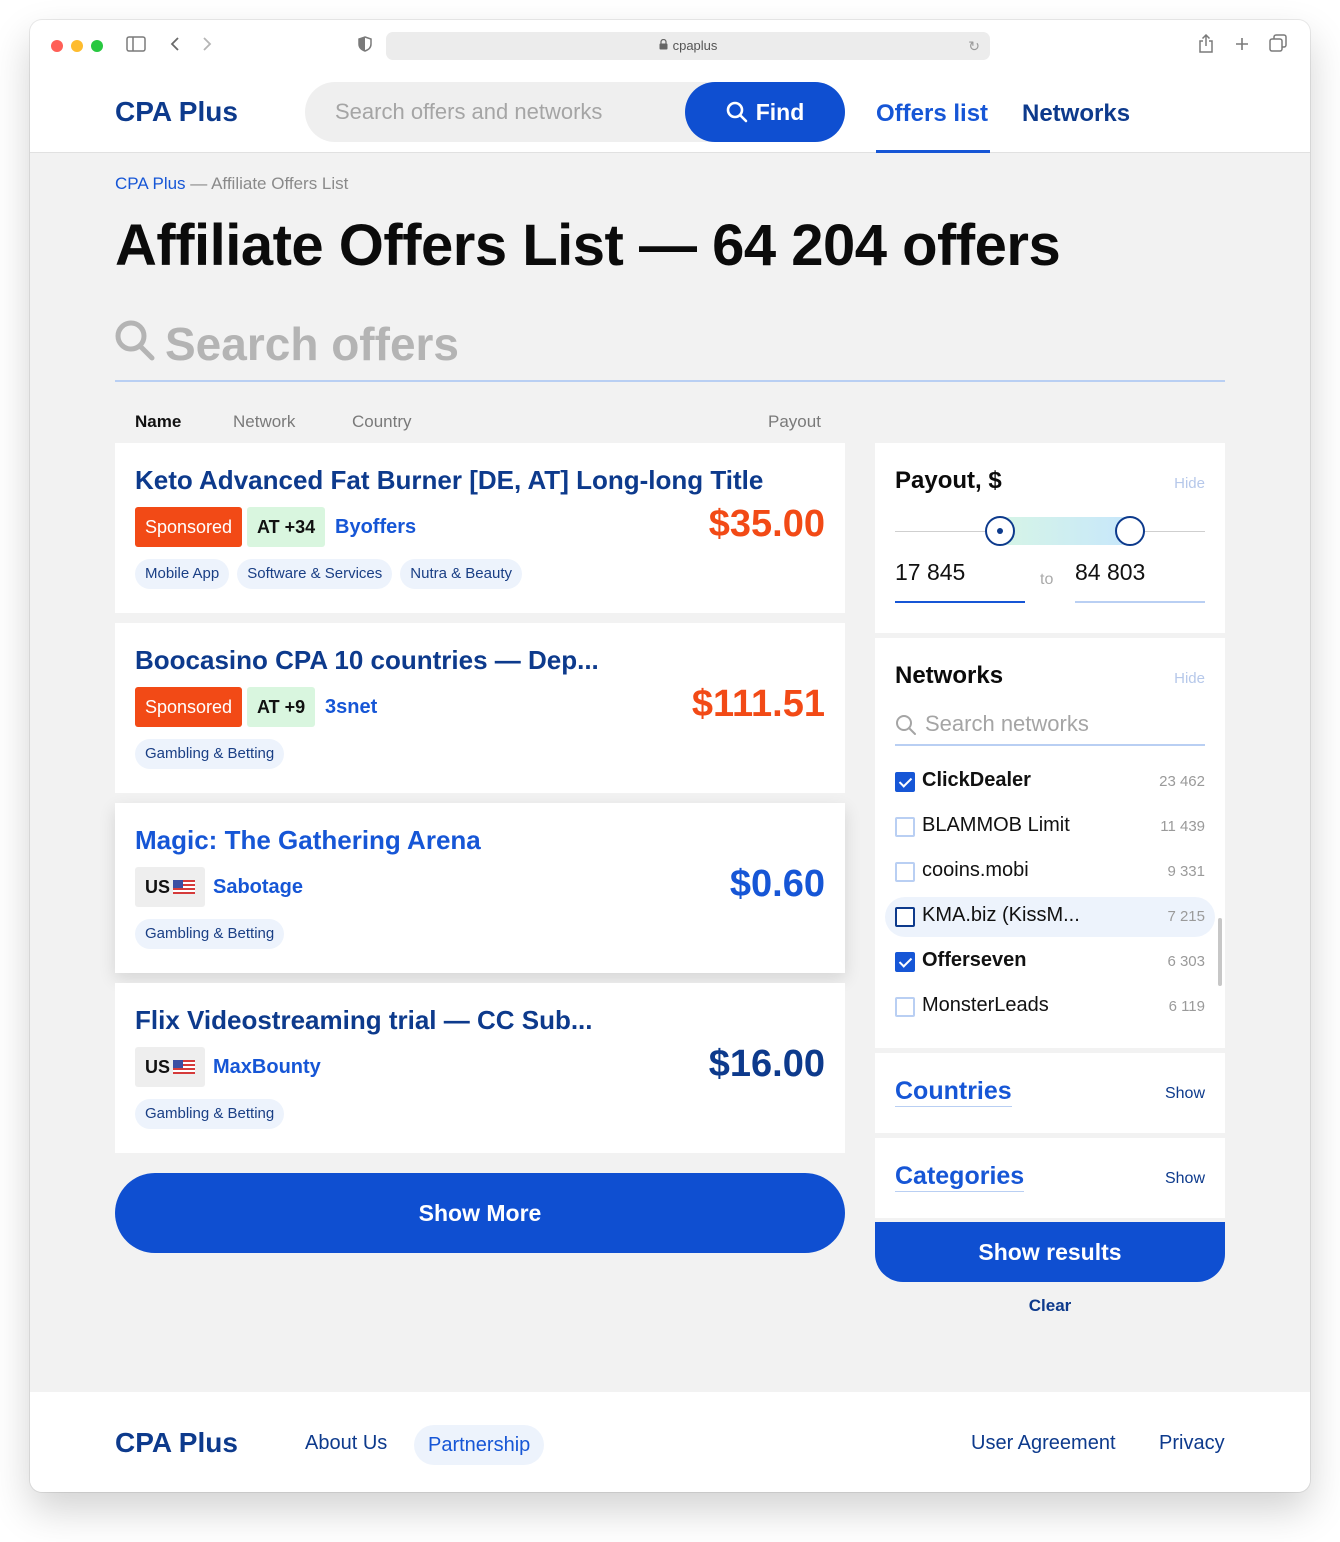  What do you see at coordinates (1278, 46) in the screenshot?
I see `tabs-overview-icon` at bounding box center [1278, 46].